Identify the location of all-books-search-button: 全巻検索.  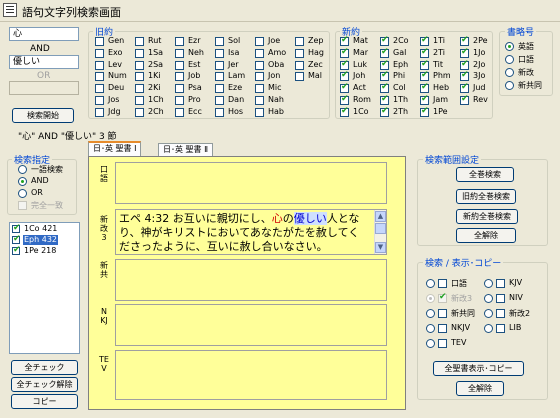
(485, 174).